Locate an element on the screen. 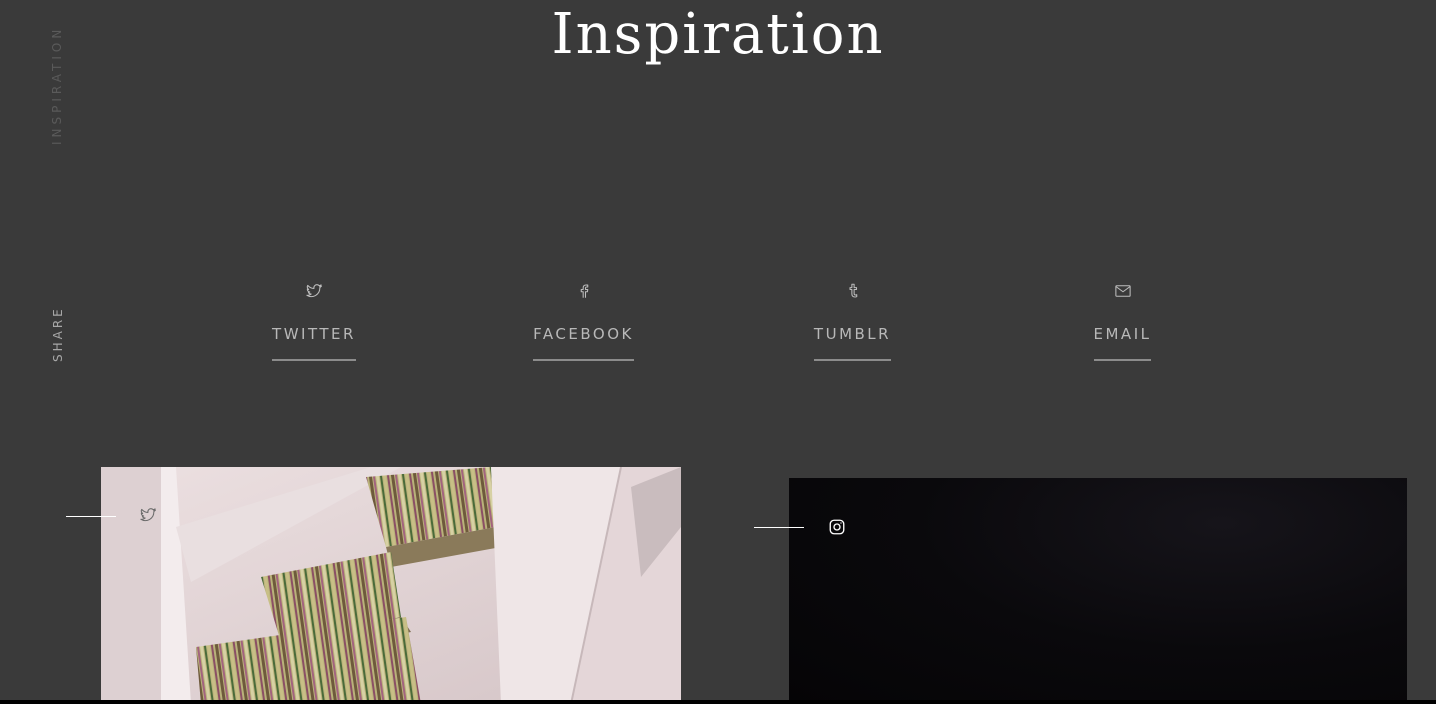  share-tumblr-link: TUMBLR is located at coordinates (852, 321).